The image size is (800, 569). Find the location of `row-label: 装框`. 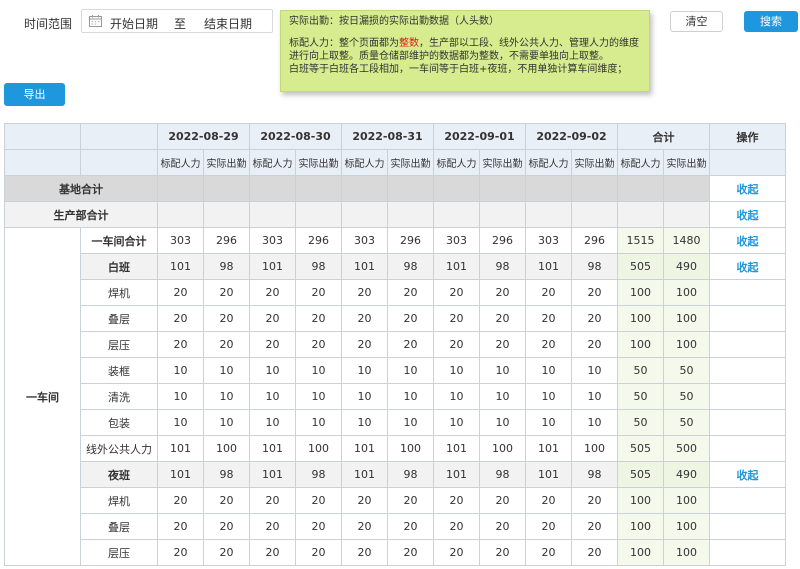

row-label: 装框 is located at coordinates (119, 370).